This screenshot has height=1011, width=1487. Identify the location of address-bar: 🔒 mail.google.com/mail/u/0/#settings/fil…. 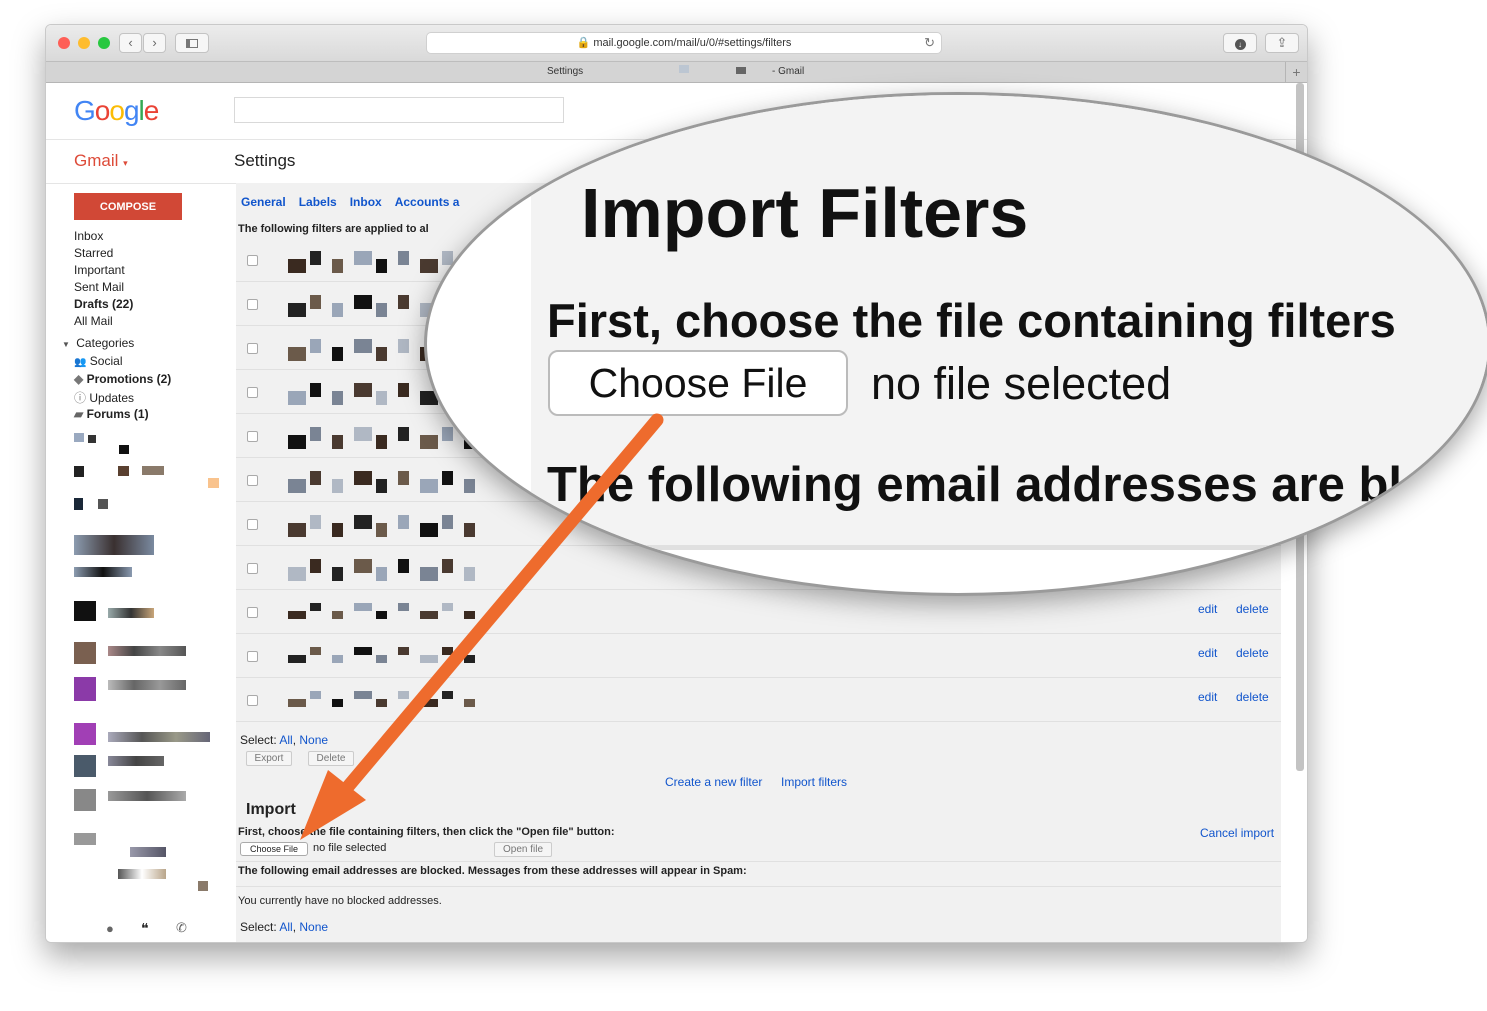
(684, 43).